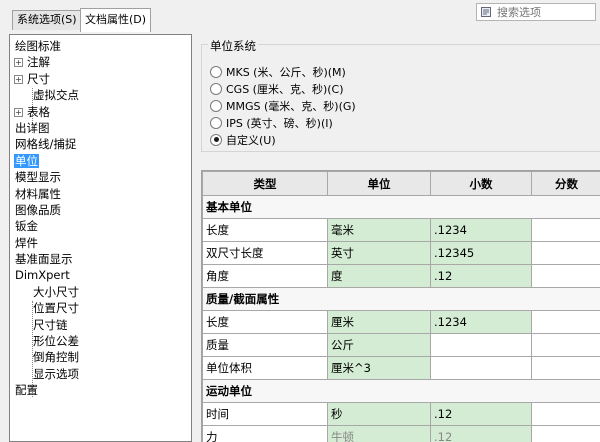 The width and height of the screenshot is (600, 442). Describe the element at coordinates (100, 112) in the screenshot. I see `tree-item: + 表格` at that location.